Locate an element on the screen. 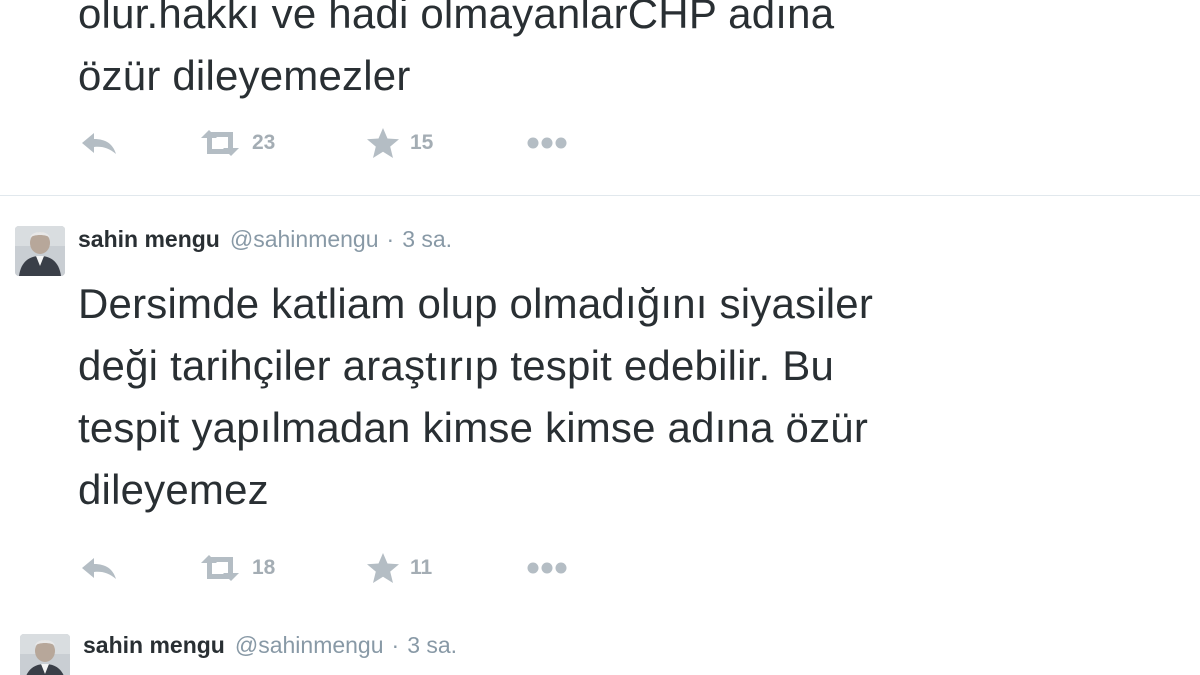  favorite-button: 11 is located at coordinates (399, 568).